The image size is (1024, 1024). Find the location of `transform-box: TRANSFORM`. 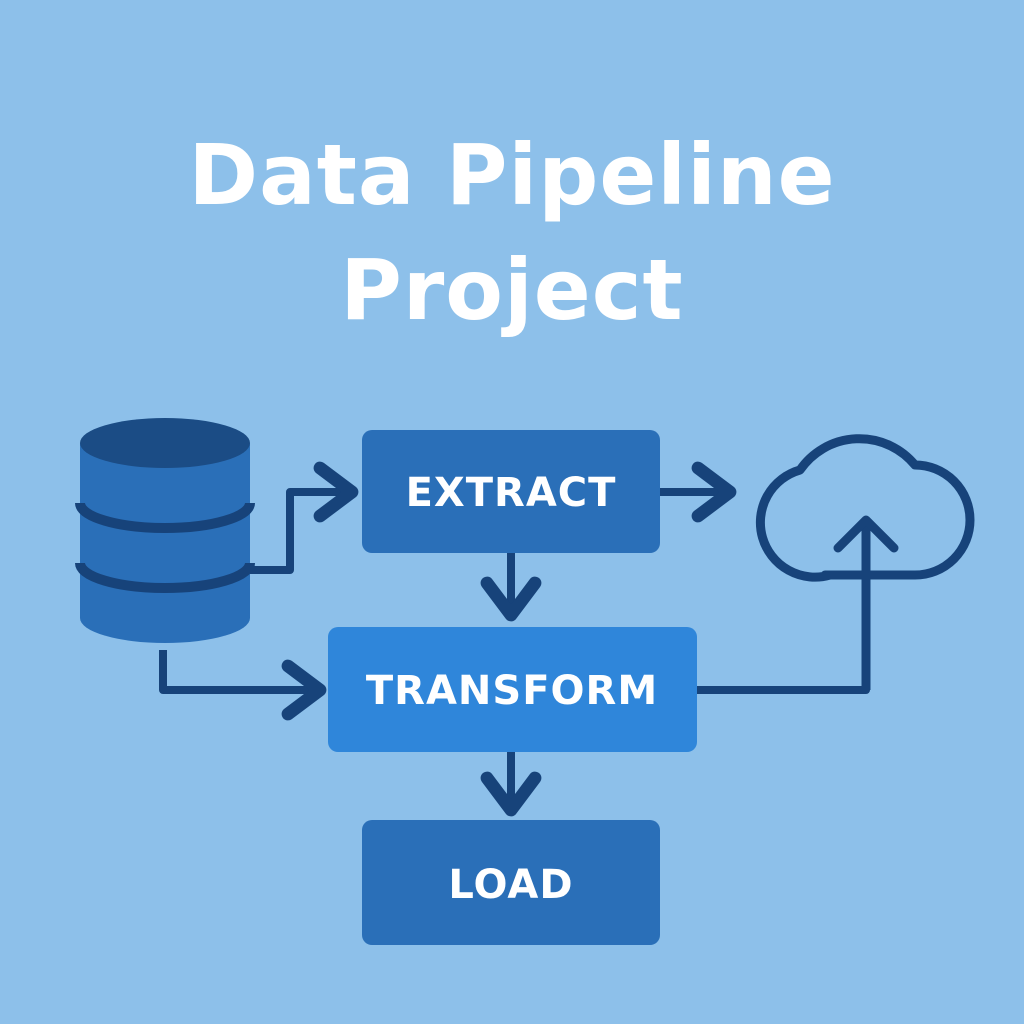

transform-box: TRANSFORM is located at coordinates (512, 689).